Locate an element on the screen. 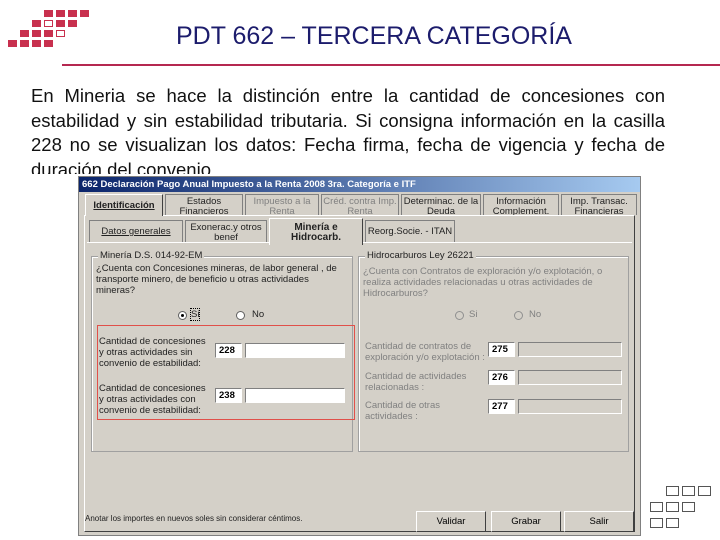 The width and height of the screenshot is (720, 540). tab-informacion-complementaria: Información Complement. is located at coordinates (521, 205).